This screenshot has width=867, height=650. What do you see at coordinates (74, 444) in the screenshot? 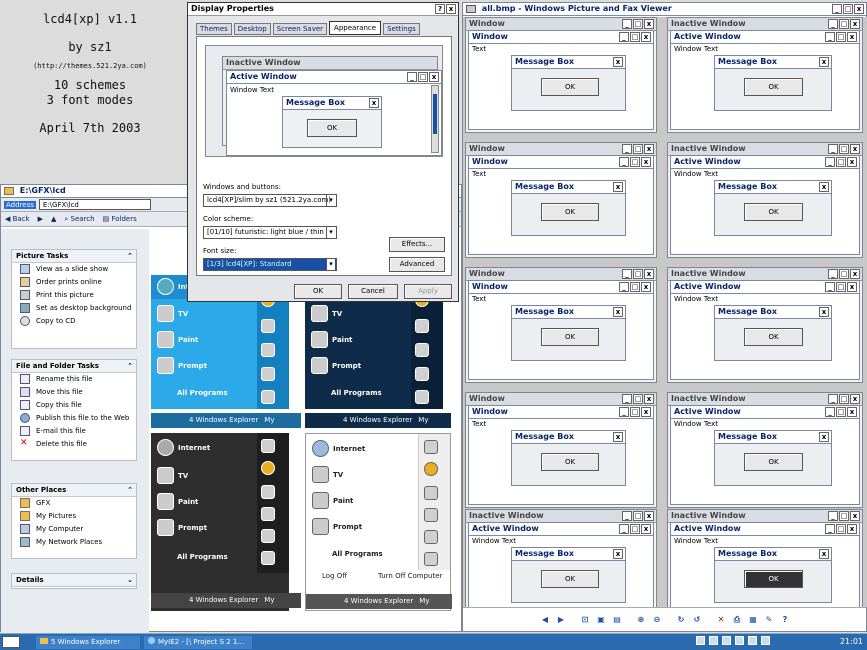
I see `task-delete: ✕ Delete this file` at bounding box center [74, 444].